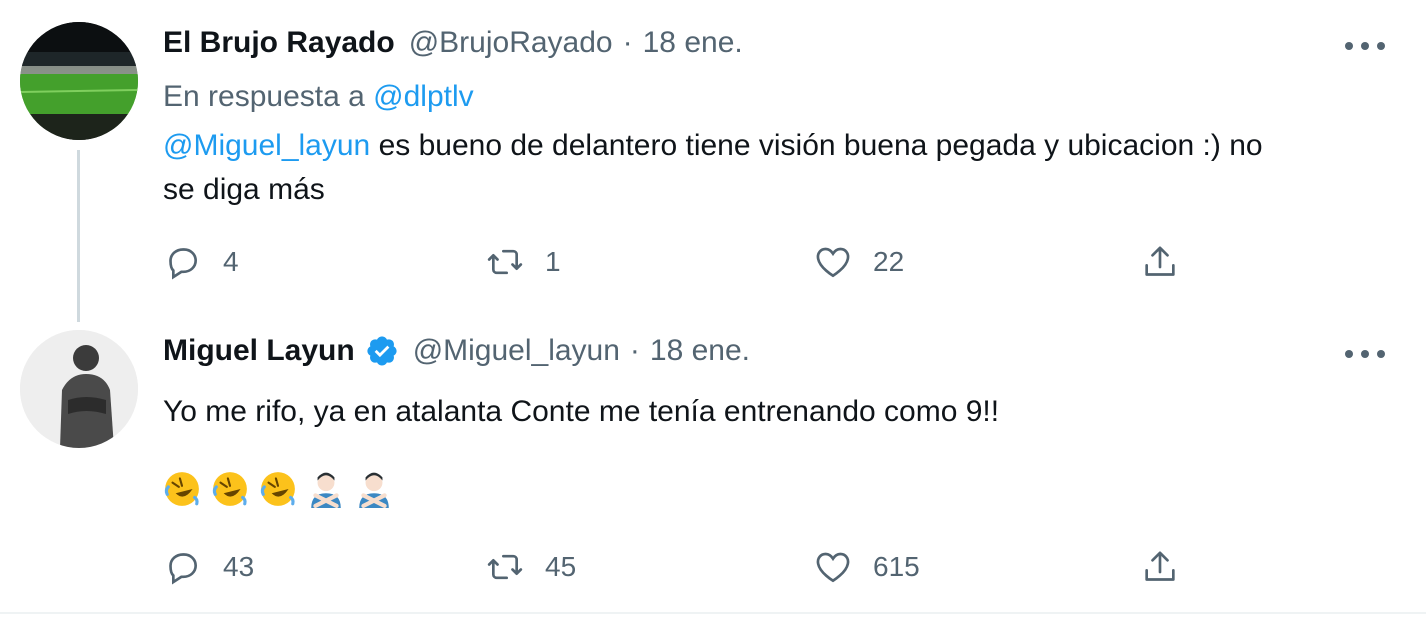 This screenshot has width=1426, height=620. What do you see at coordinates (239, 566) in the screenshot?
I see `reply-count: 43` at bounding box center [239, 566].